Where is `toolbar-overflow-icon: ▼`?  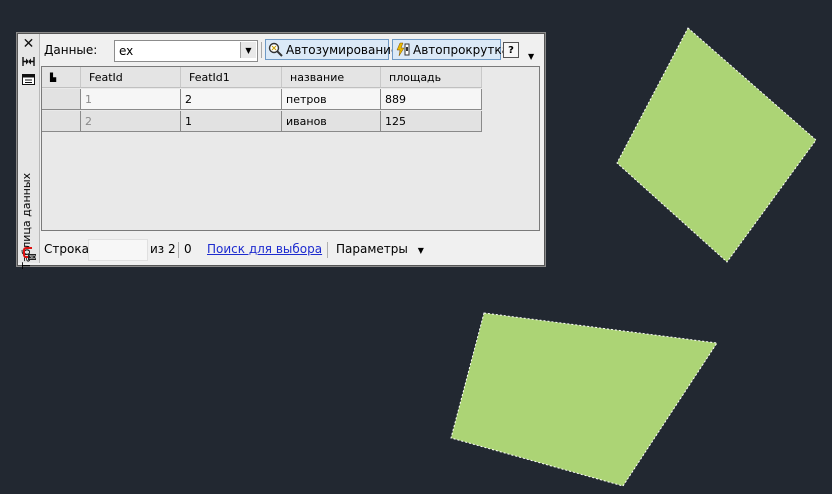
toolbar-overflow-icon: ▼ is located at coordinates (531, 56).